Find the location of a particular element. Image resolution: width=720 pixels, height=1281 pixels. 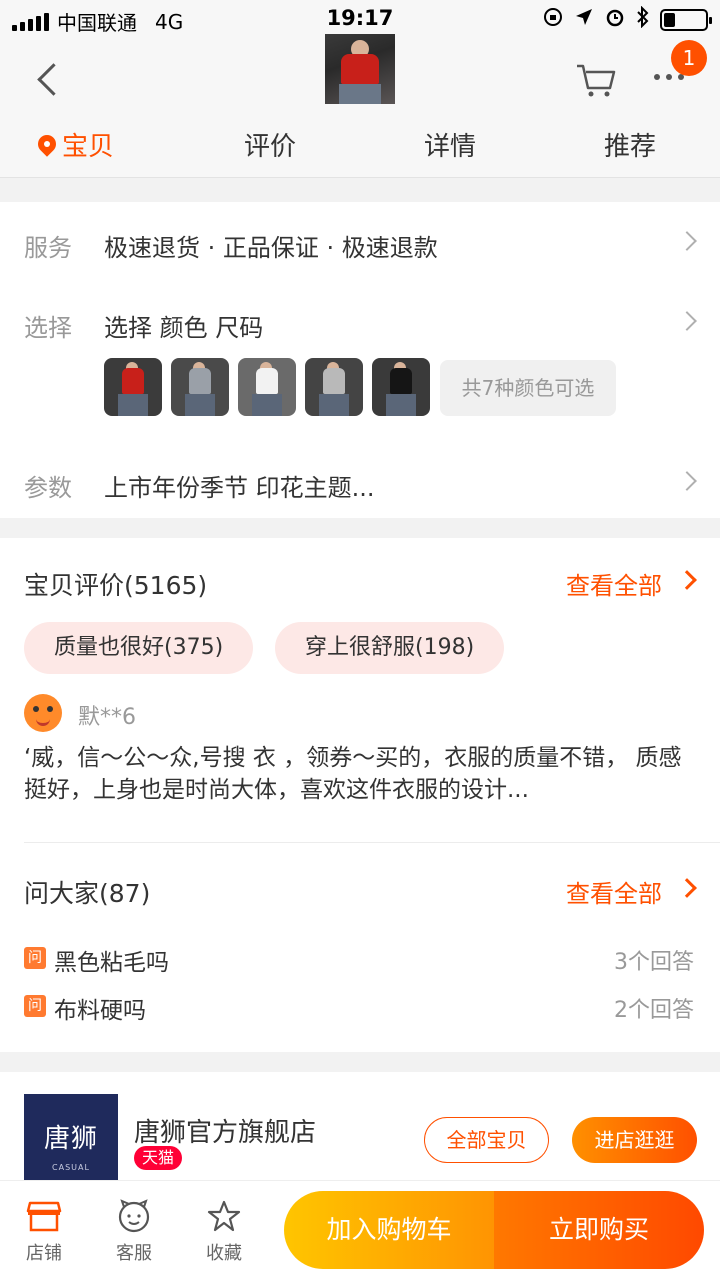

product-thumbnail is located at coordinates (360, 69).